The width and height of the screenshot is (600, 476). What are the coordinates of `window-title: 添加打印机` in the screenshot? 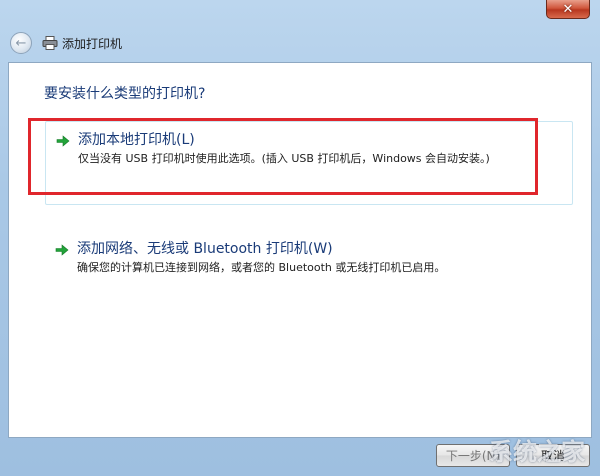 It's located at (92, 44).